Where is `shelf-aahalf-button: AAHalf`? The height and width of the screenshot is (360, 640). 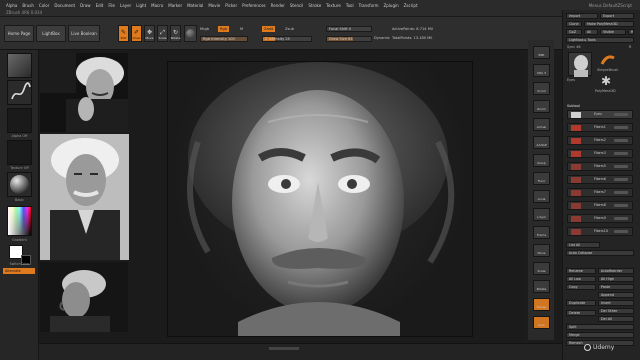 shelf-aahalf-button: AAHalf is located at coordinates (541, 142).